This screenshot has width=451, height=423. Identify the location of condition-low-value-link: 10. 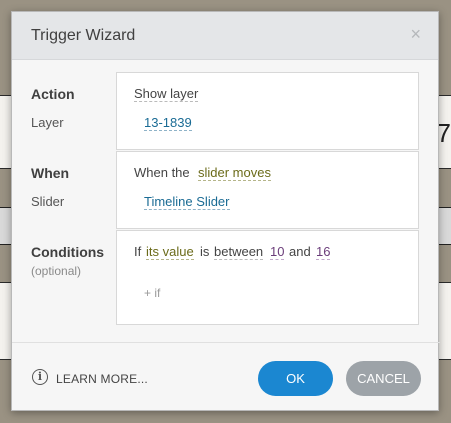
(277, 252).